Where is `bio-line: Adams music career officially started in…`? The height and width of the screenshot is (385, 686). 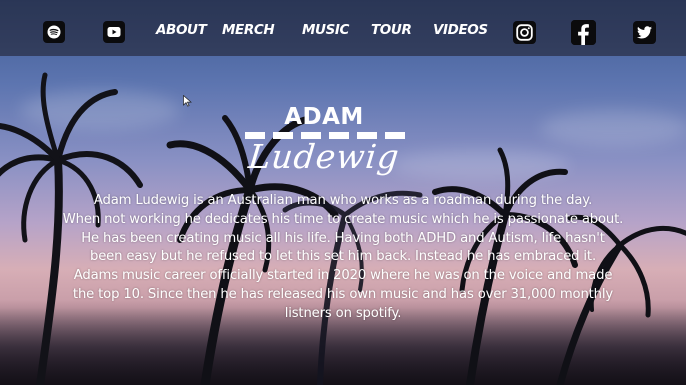 bio-line: Adams music career officially started in… is located at coordinates (343, 276).